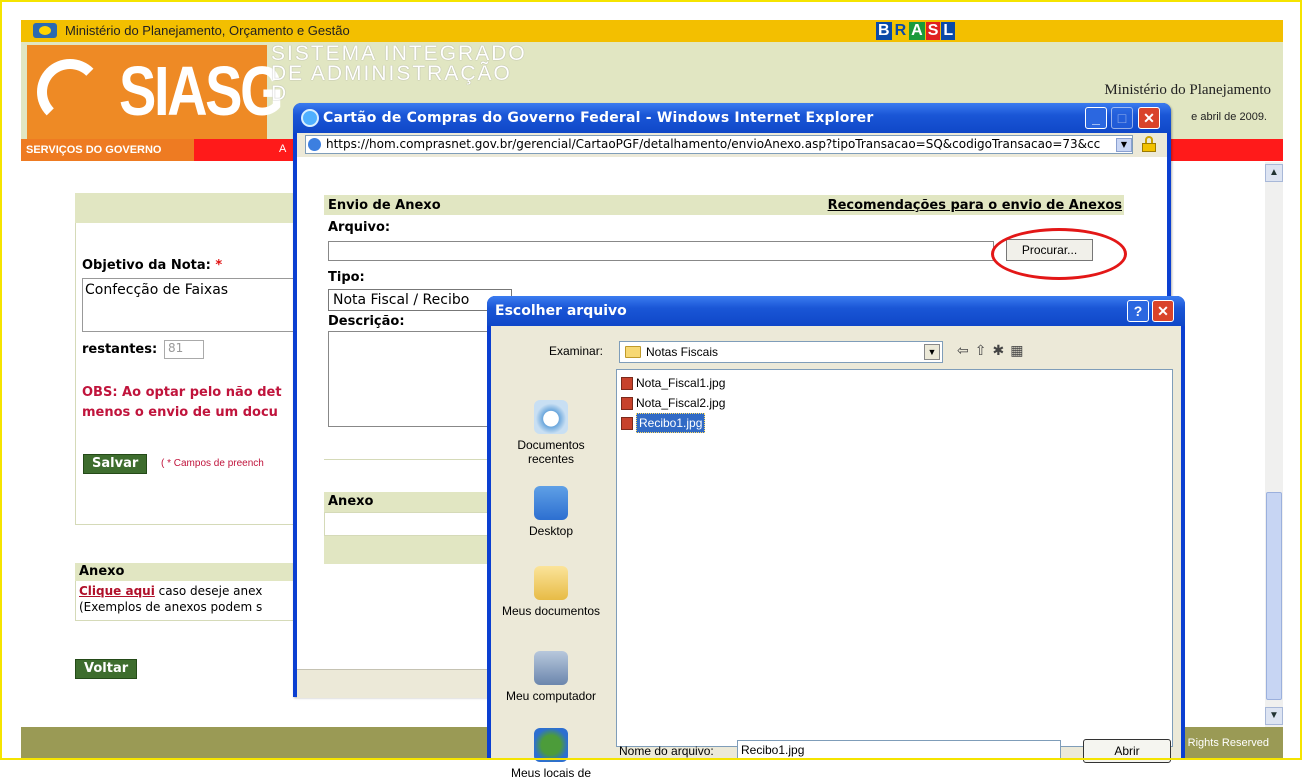 This screenshot has width=1302, height=780. What do you see at coordinates (411, 524) in the screenshot?
I see `anexo-table-row` at bounding box center [411, 524].